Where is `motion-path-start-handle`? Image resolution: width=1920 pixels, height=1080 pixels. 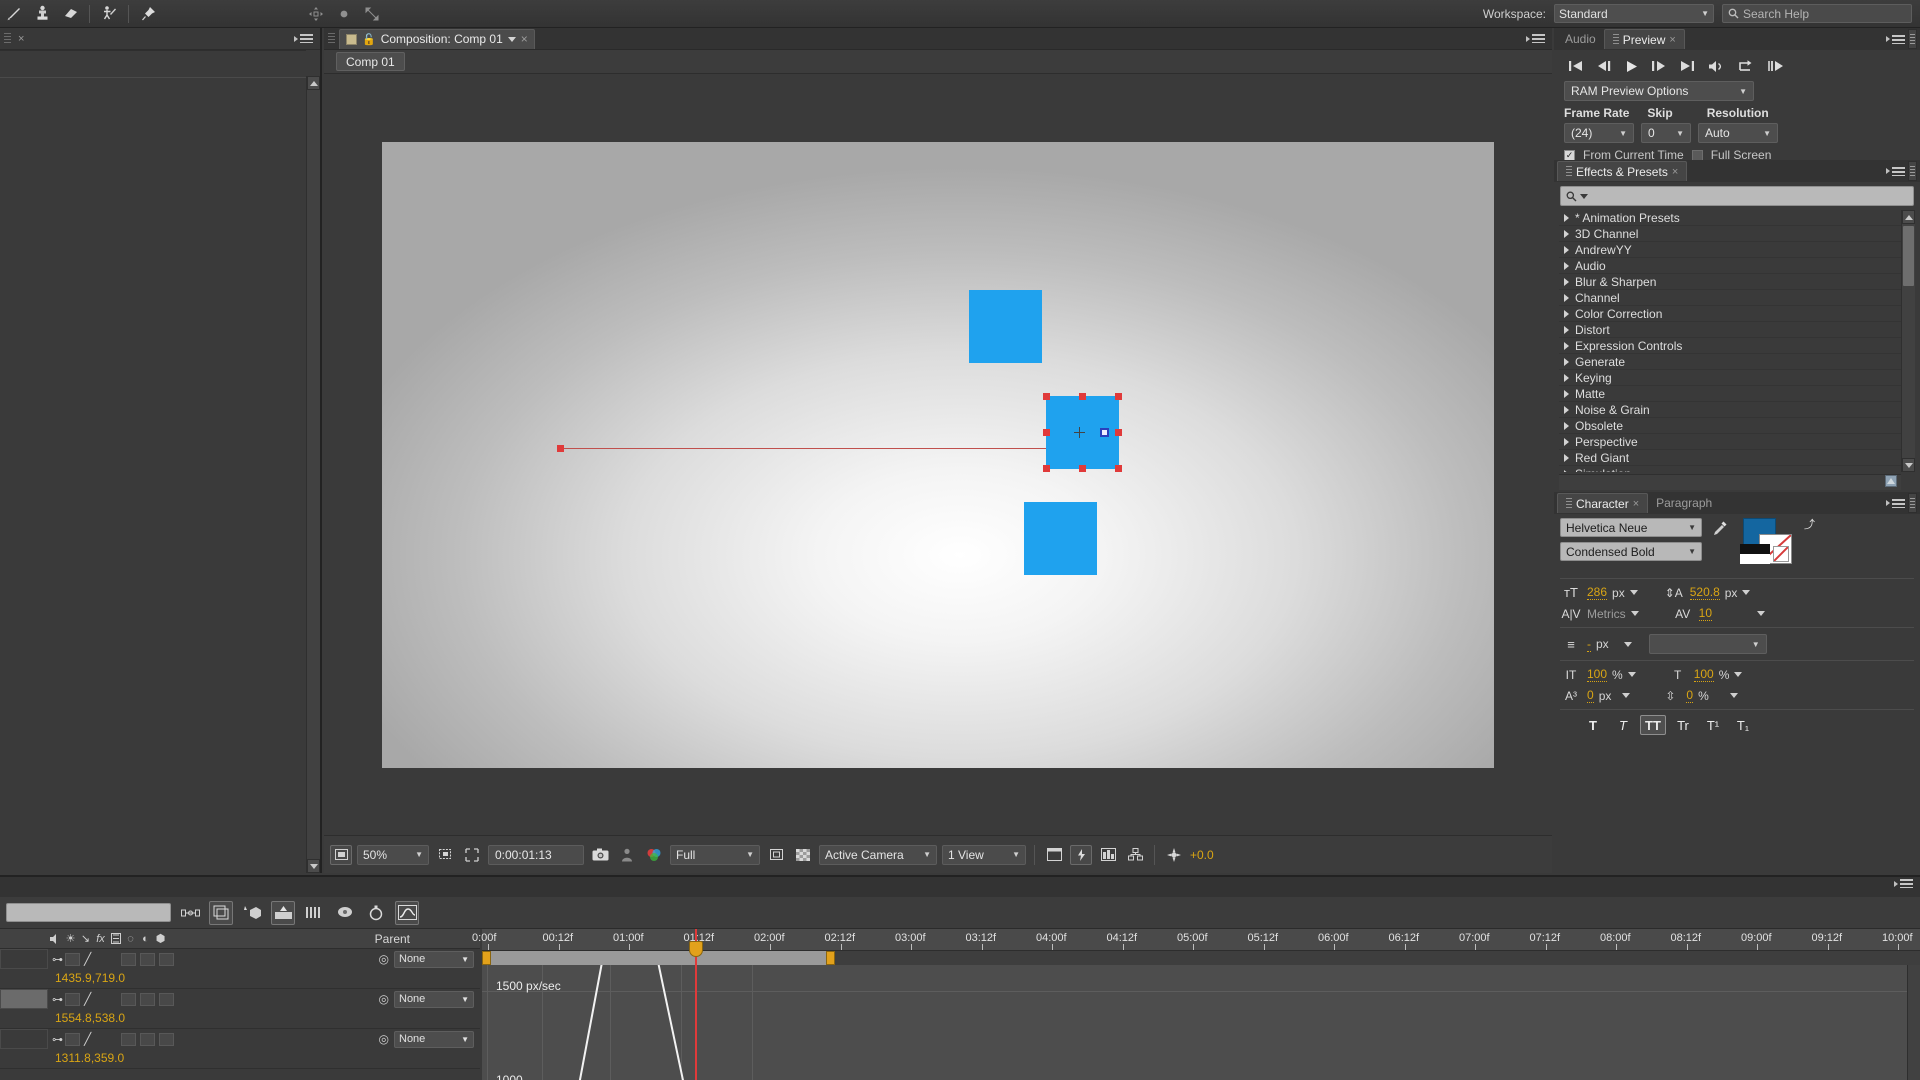
motion-path-start-handle is located at coordinates (560, 448).